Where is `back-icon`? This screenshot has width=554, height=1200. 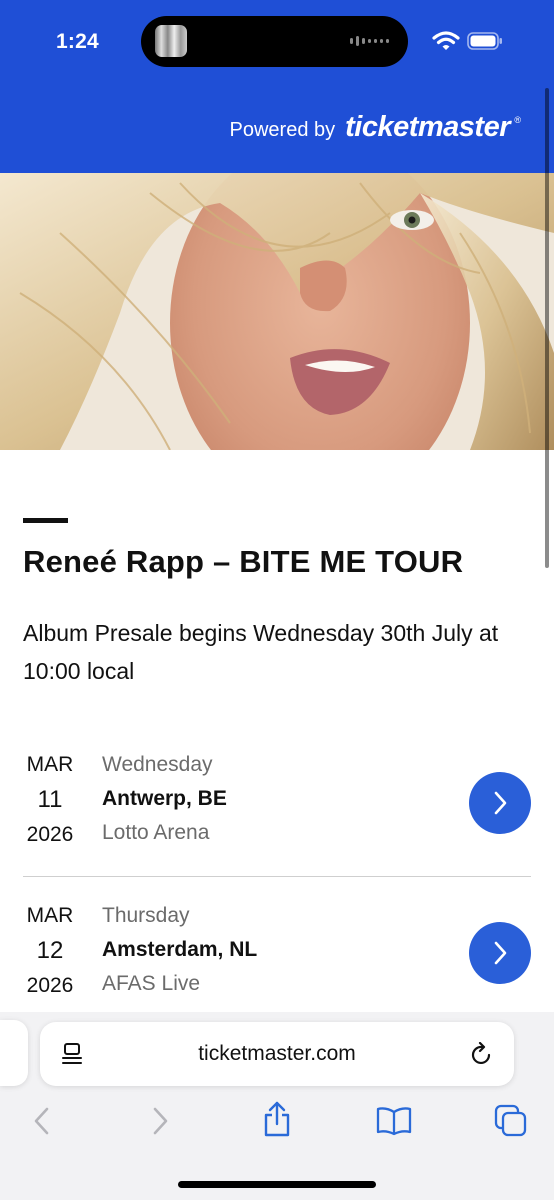 back-icon is located at coordinates (42, 1121).